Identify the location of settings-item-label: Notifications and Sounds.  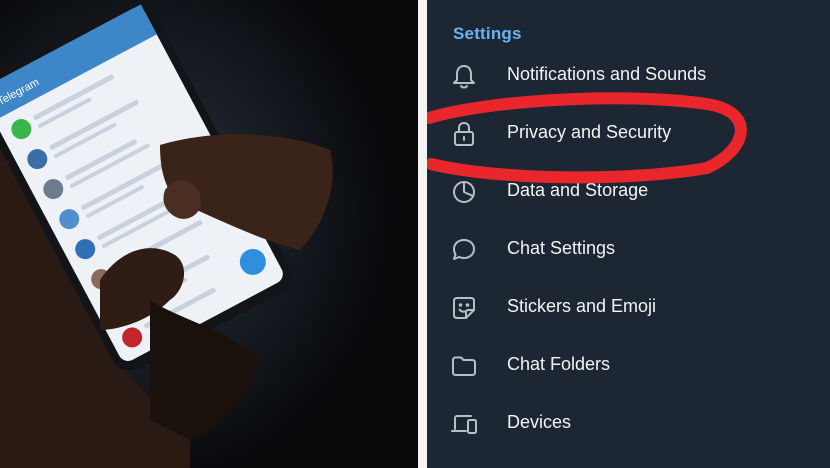
(607, 74).